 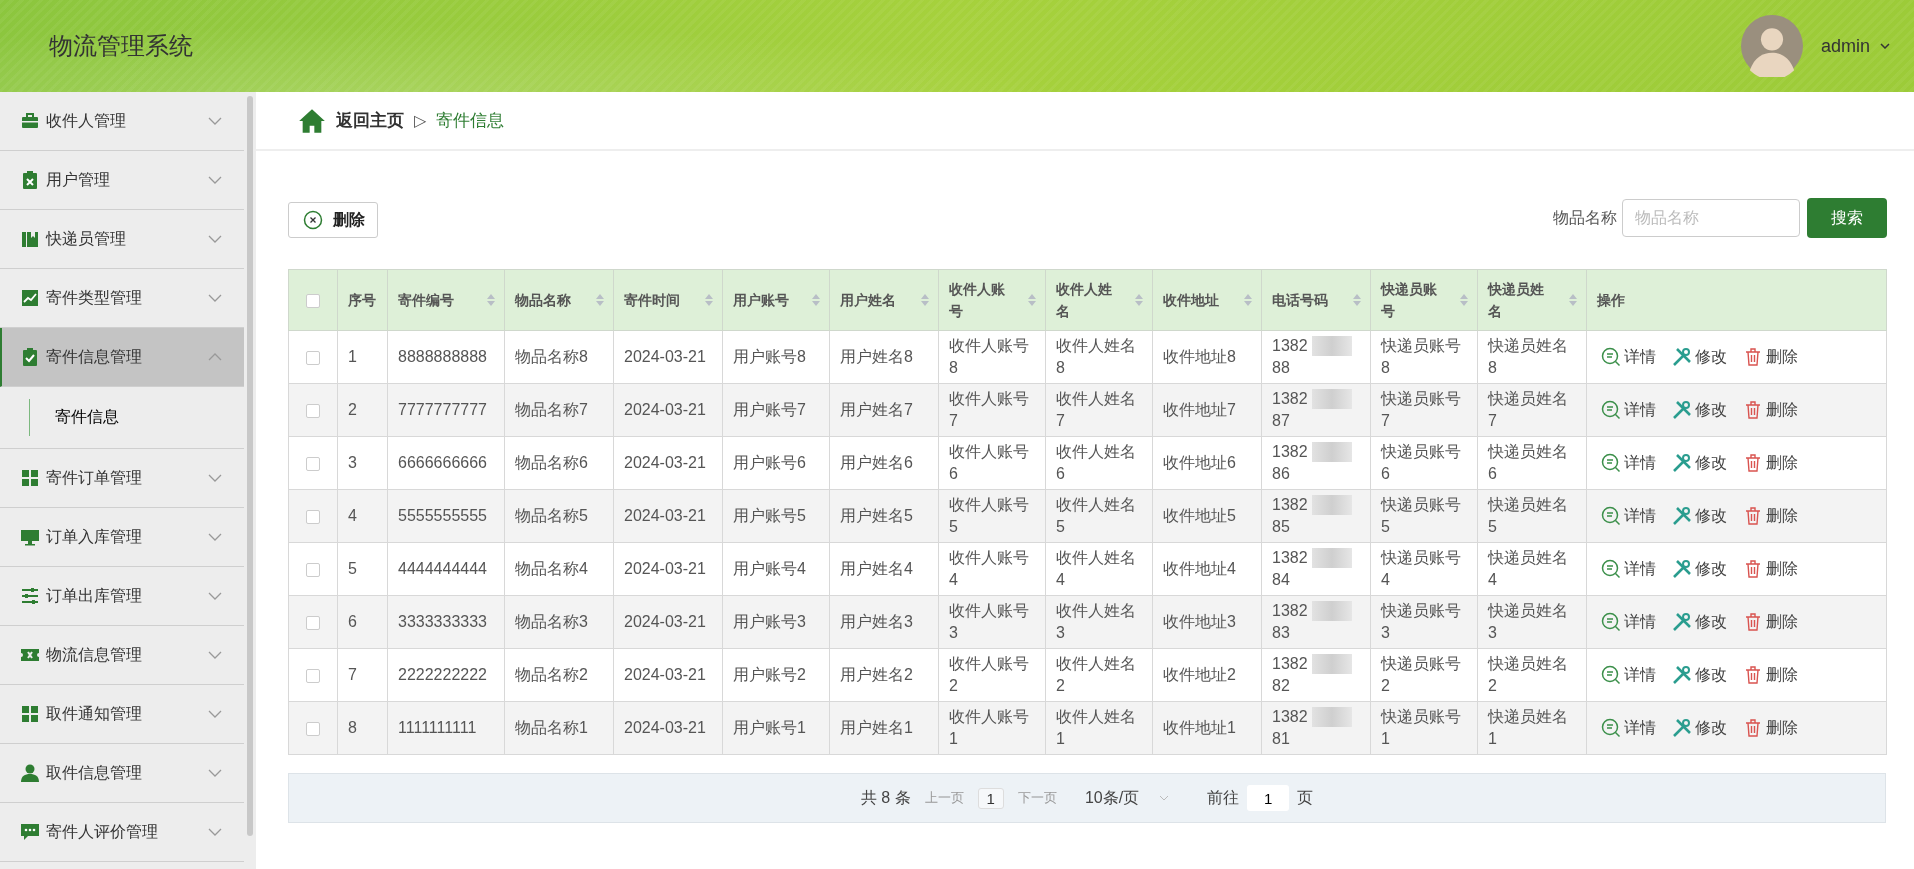 What do you see at coordinates (551, 515) in the screenshot?
I see `table-cell: 物品名称5` at bounding box center [551, 515].